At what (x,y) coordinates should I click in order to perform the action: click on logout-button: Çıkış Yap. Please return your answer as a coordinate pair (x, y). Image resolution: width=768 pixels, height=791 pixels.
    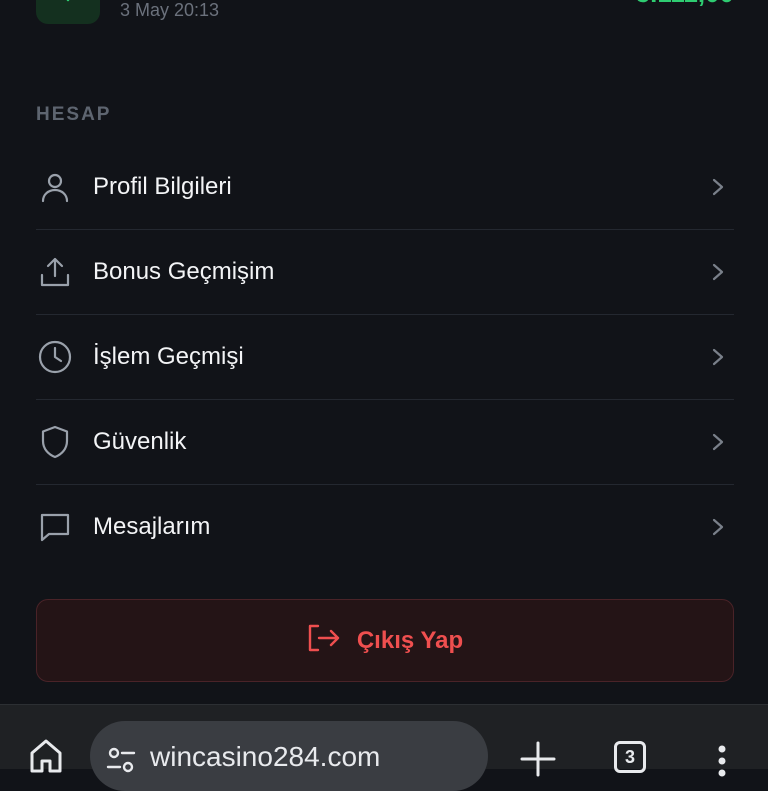
    Looking at the image, I should click on (385, 640).